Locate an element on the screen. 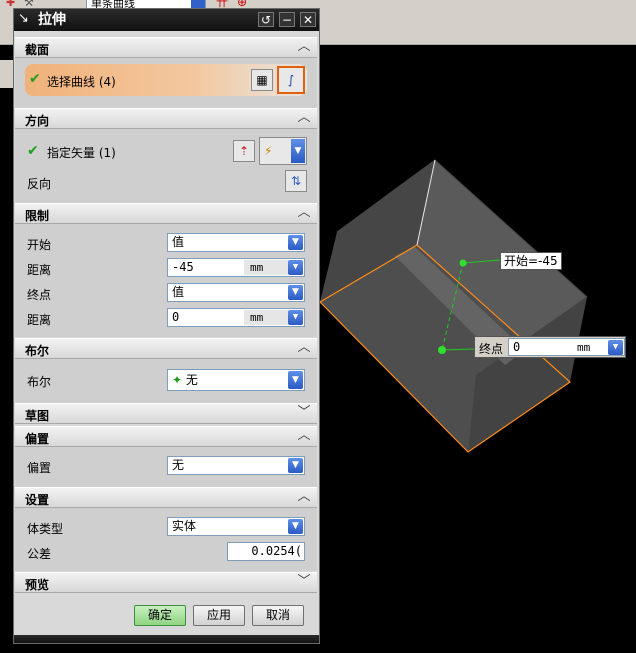 Image resolution: width=636 pixels, height=653 pixels. start-combo: 值 ▼ is located at coordinates (236, 242).